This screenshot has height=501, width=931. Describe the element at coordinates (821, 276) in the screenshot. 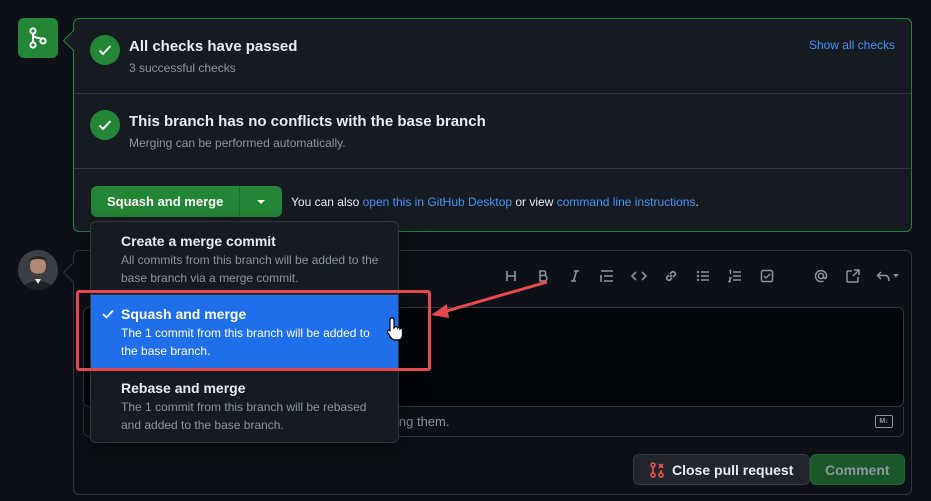

I see `mention-icon` at that location.